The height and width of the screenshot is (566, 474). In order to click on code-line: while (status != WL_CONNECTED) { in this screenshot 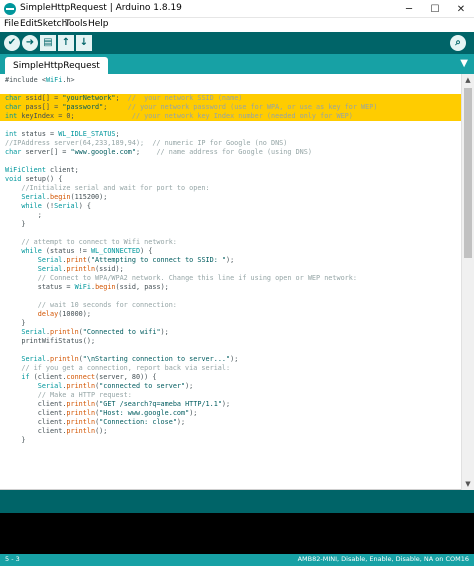, I will do `click(230, 251)`.